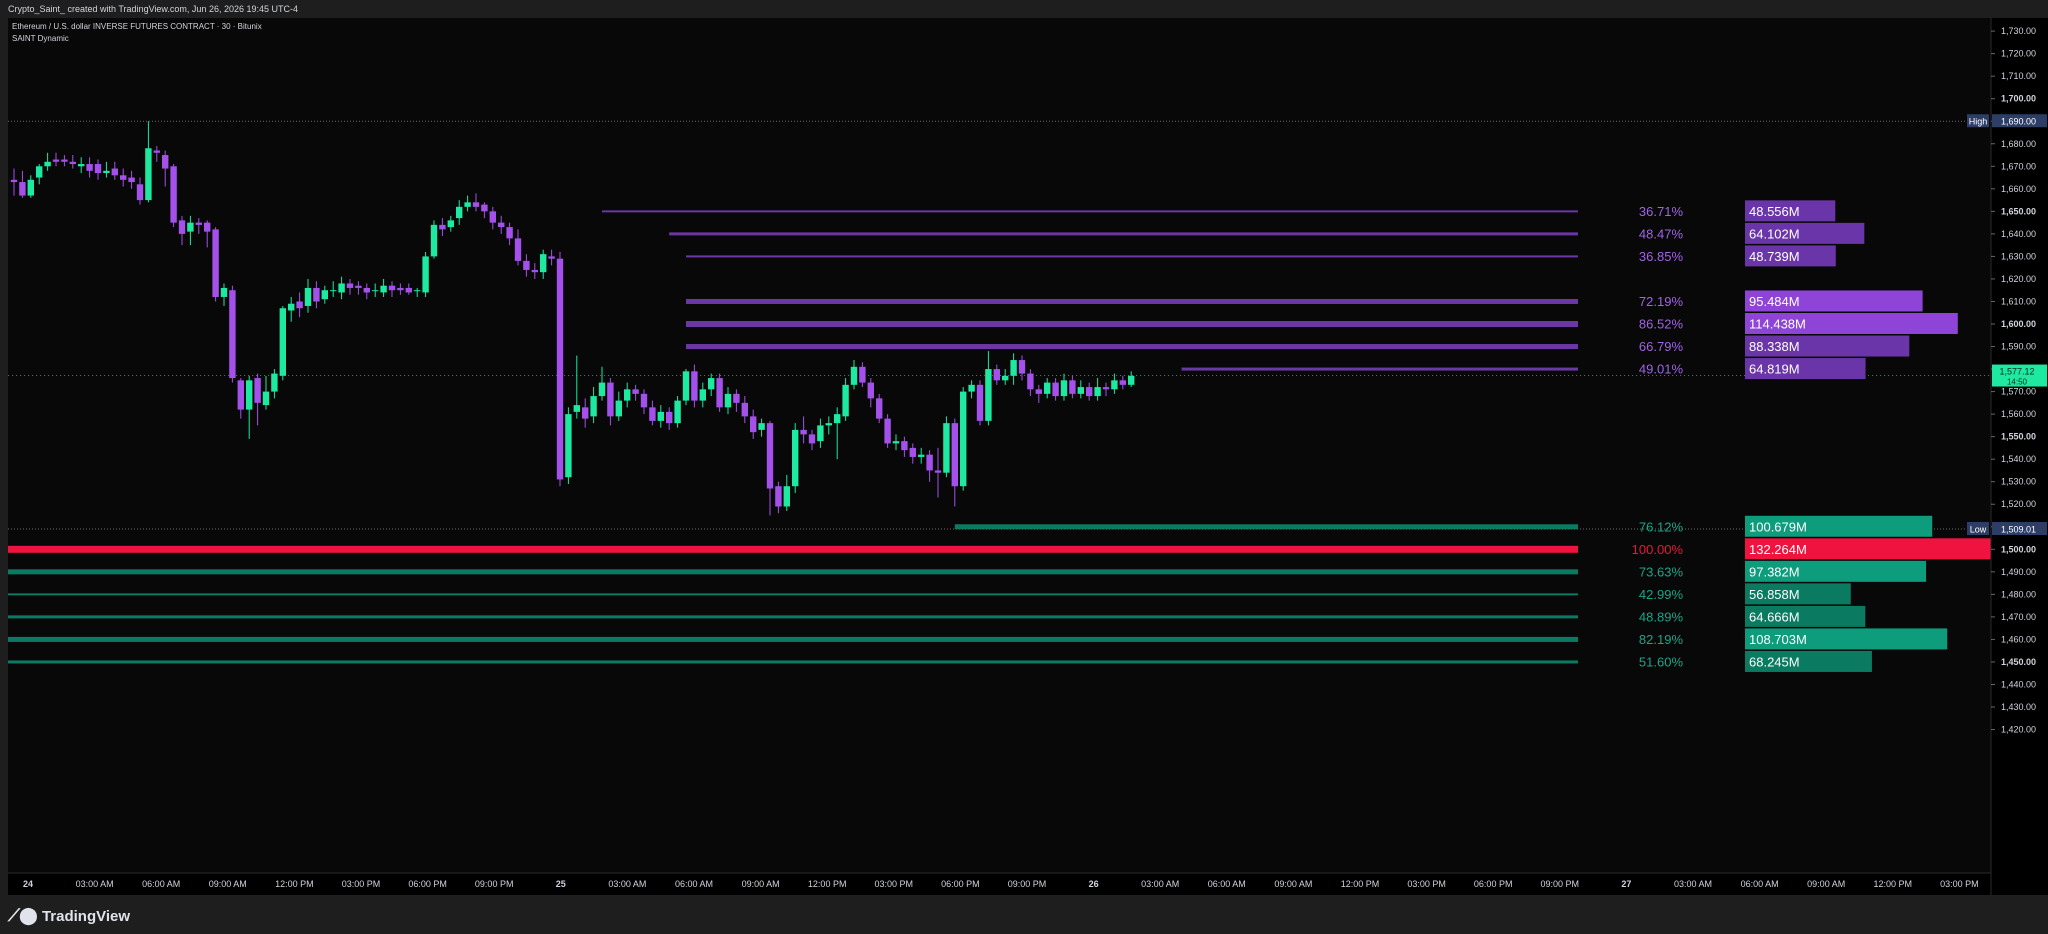  Describe the element at coordinates (2007, 529) in the screenshot. I see `low-tag: Low 1,509.01` at that location.